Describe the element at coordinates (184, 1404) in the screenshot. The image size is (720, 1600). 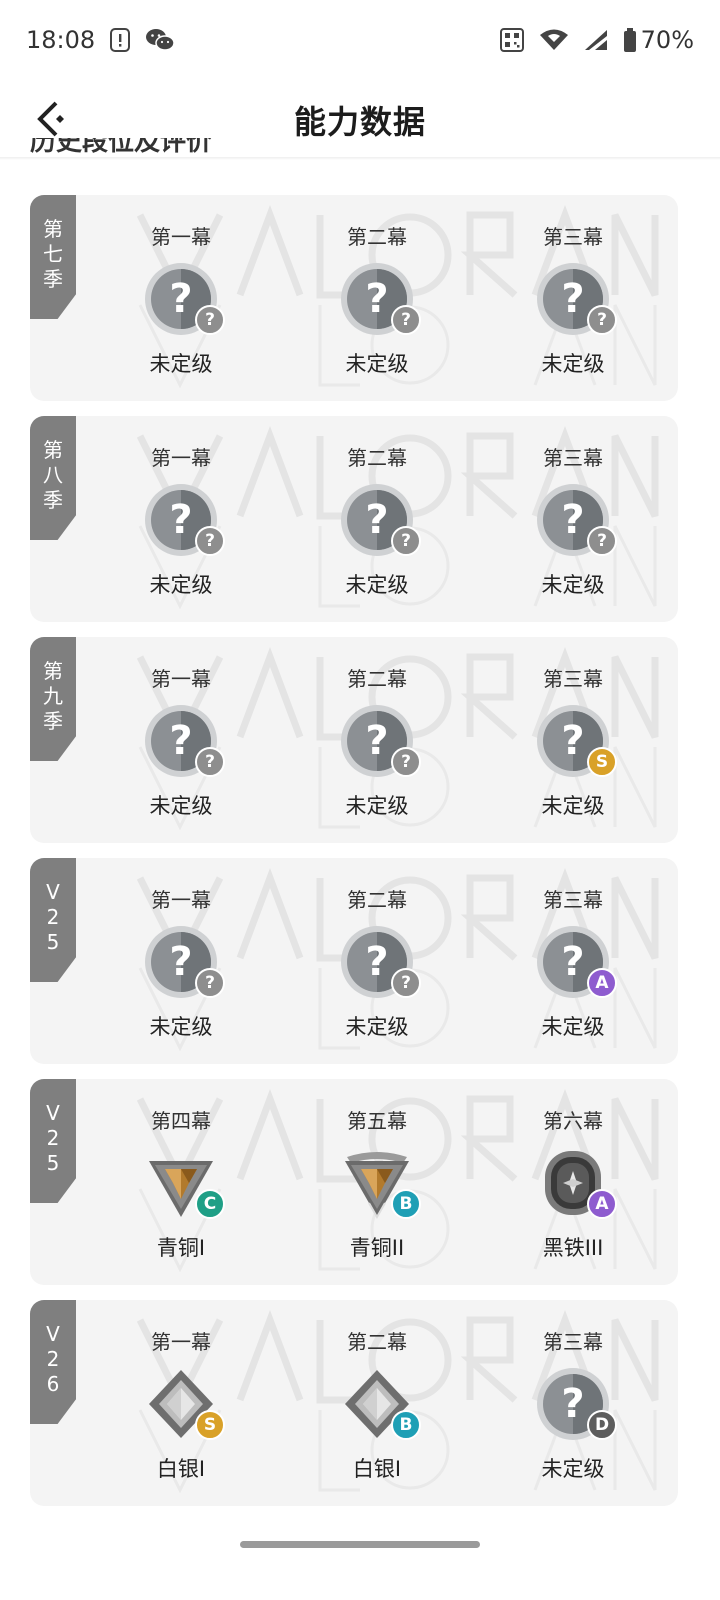
I see `silver1-rank-icon: S` at that location.